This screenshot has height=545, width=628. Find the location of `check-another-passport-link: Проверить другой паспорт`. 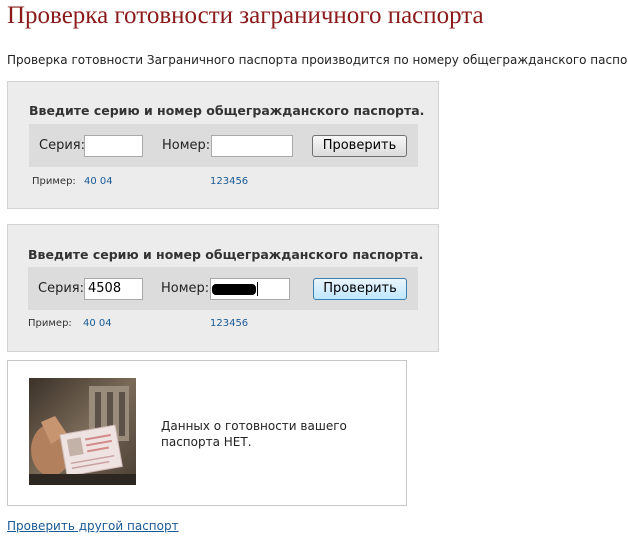

check-another-passport-link: Проверить другой паспорт is located at coordinates (93, 526).